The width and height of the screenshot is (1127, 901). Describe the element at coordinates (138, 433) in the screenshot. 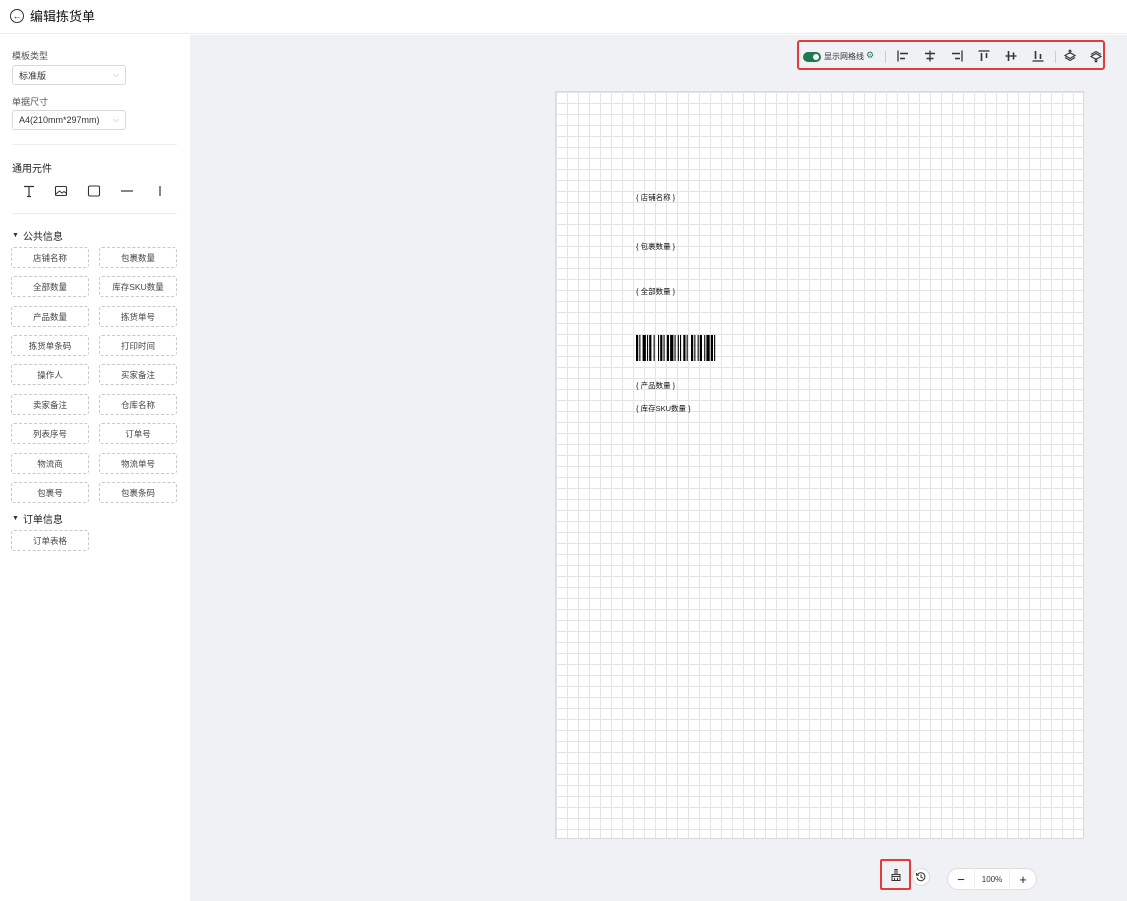

I see `chip-order-number: 订单号` at that location.